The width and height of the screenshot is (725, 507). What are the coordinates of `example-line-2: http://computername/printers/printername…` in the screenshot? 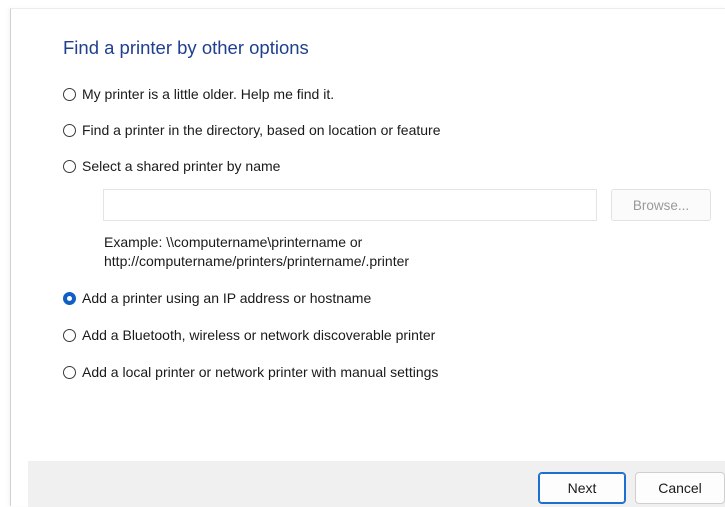 It's located at (257, 261).